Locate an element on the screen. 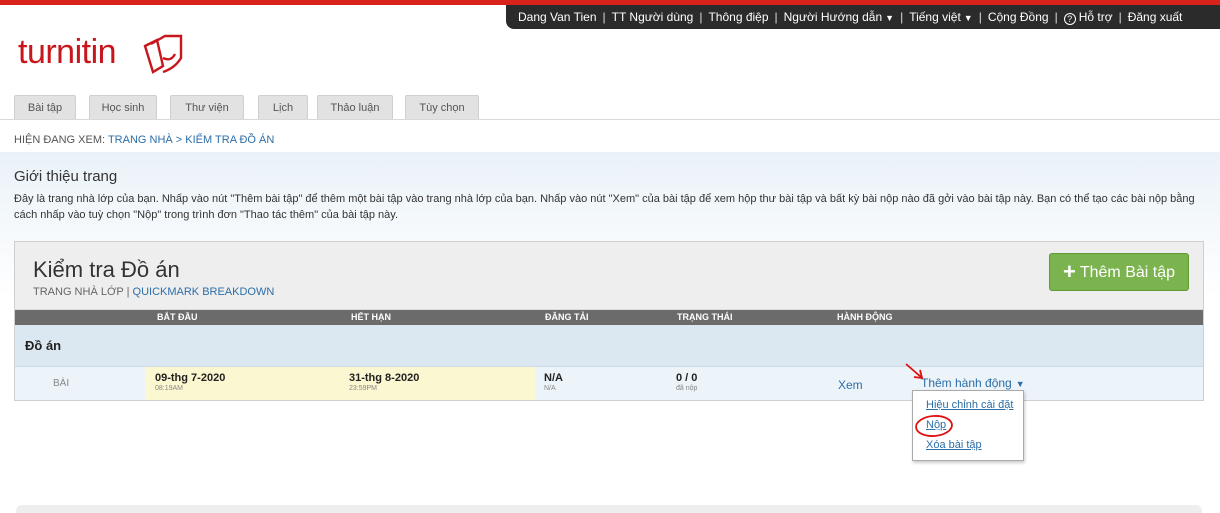  due-date: 31-thg 8-2020 is located at coordinates (384, 378).